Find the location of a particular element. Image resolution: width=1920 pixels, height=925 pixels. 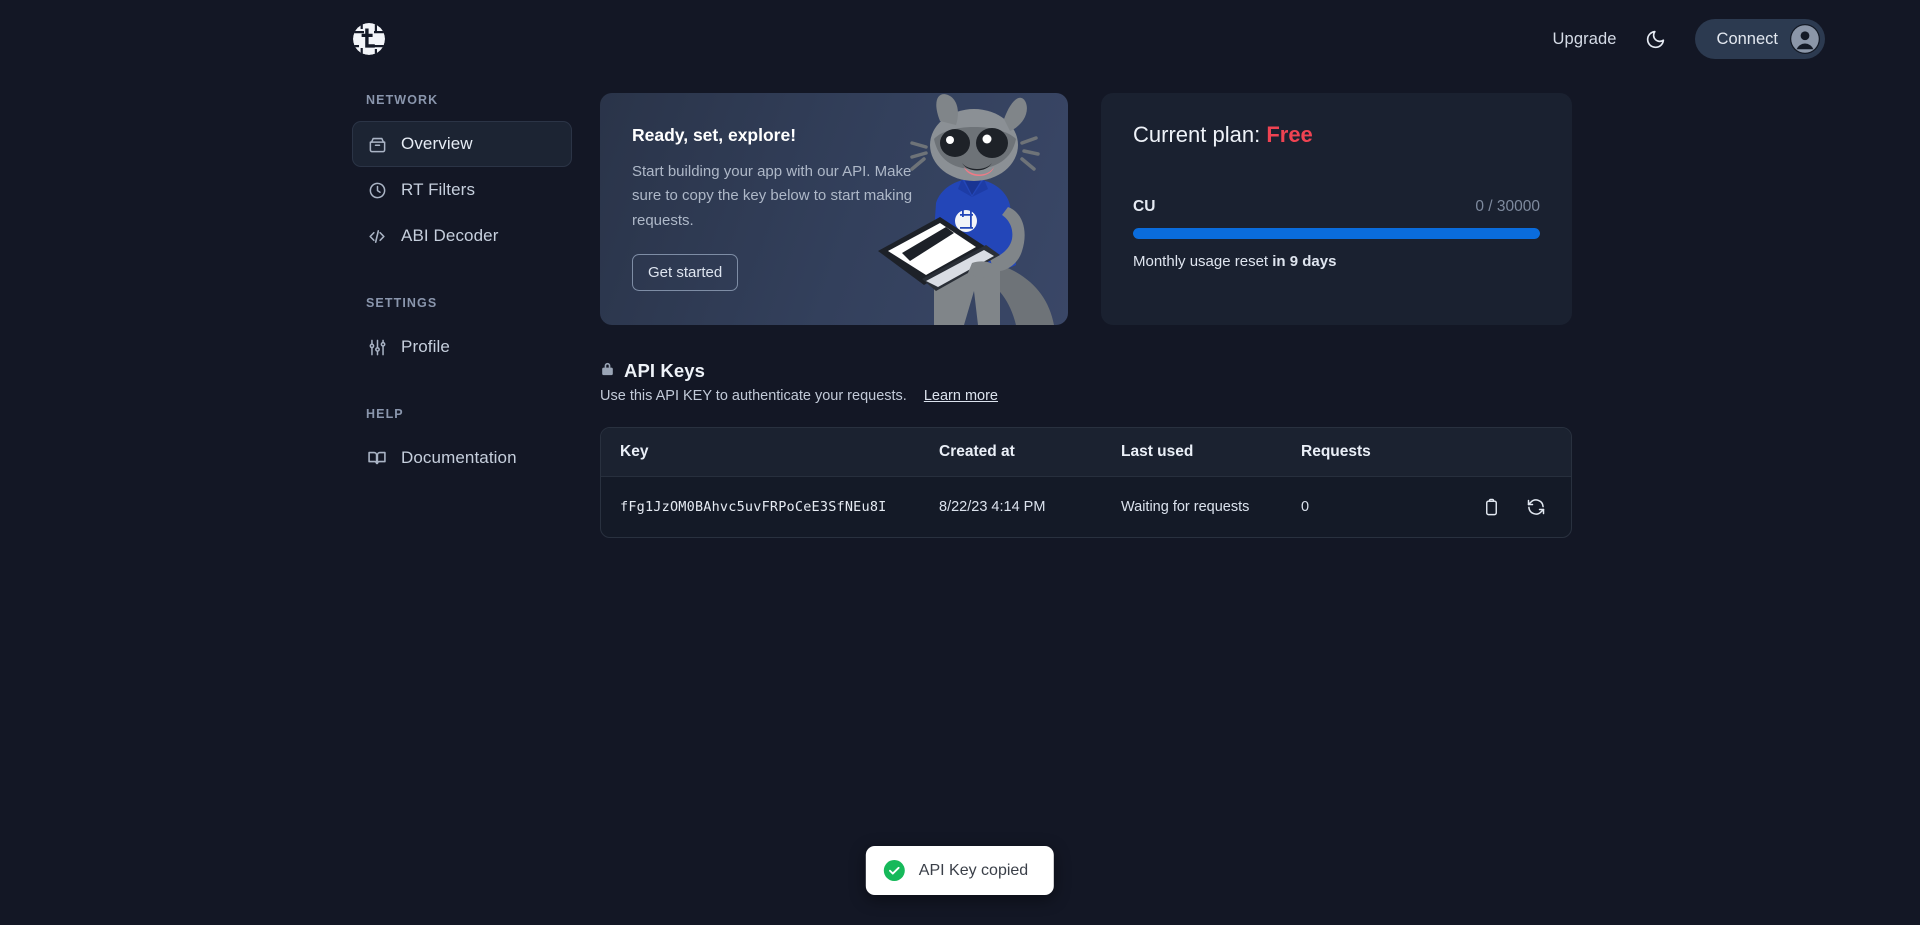

table-head: Key Created at Last used Requests is located at coordinates (1086, 452).